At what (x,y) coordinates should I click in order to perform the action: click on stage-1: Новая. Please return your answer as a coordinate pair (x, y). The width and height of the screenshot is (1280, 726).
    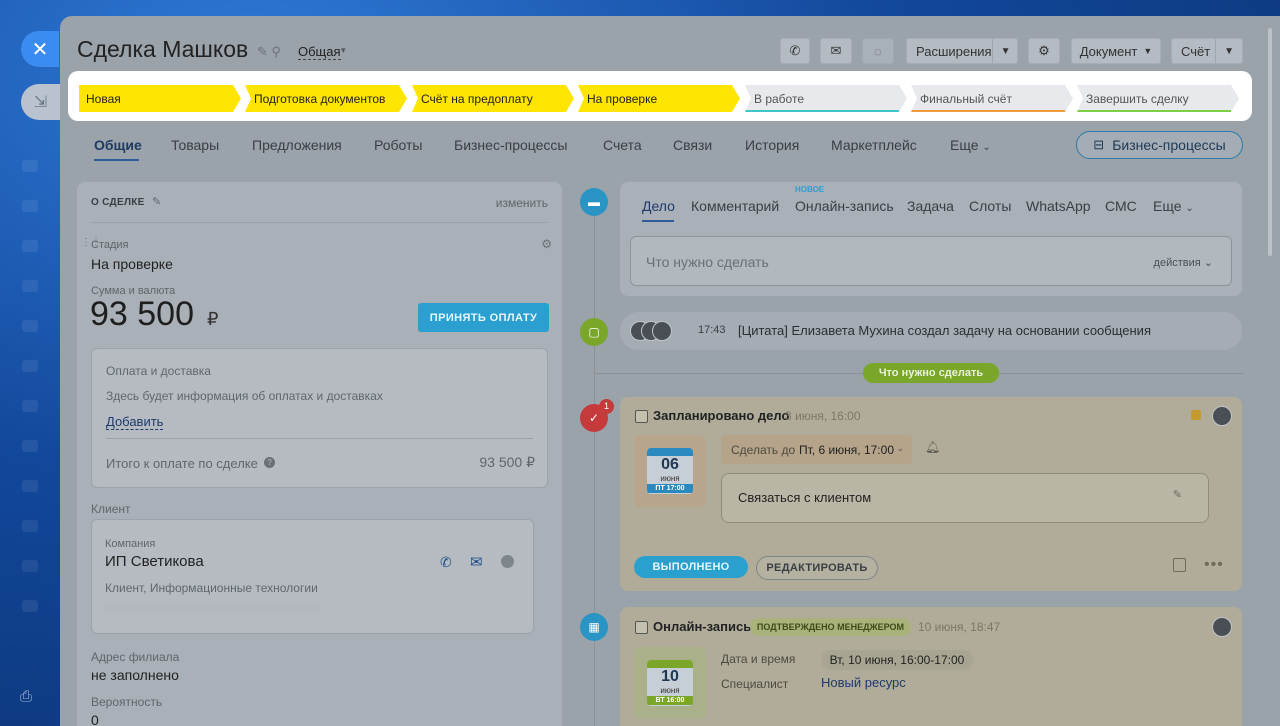
    Looking at the image, I should click on (160, 98).